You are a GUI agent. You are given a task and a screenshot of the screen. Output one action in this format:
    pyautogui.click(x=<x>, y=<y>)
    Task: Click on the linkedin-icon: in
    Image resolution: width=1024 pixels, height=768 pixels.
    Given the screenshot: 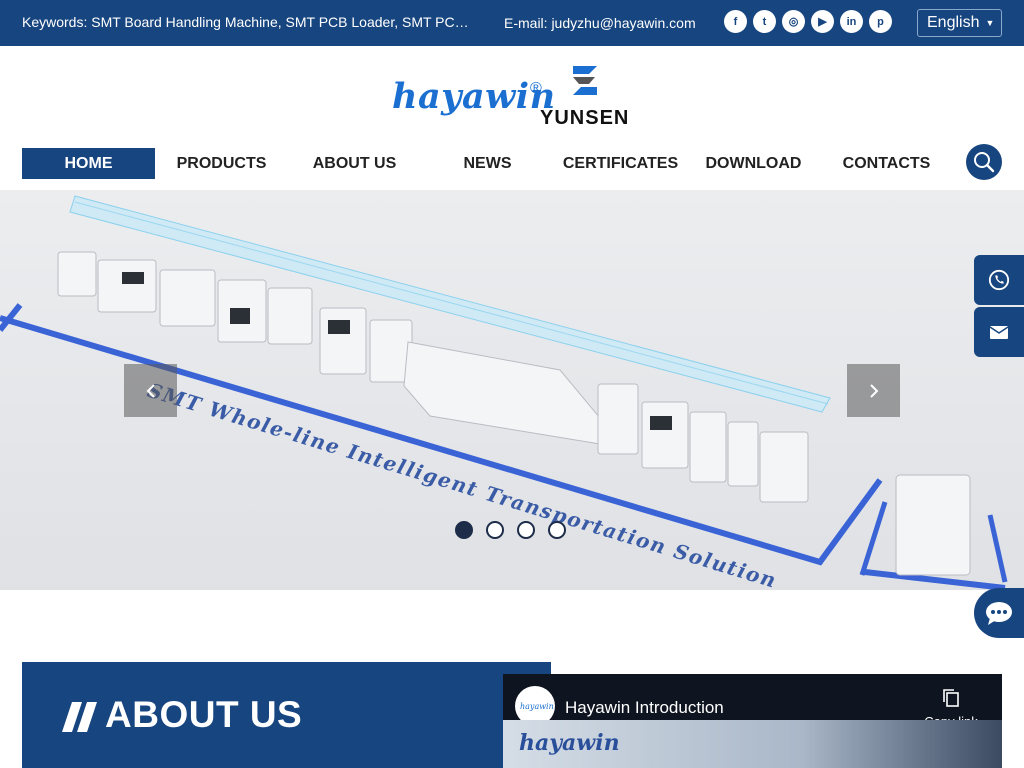 What is the action you would take?
    pyautogui.click(x=851, y=21)
    